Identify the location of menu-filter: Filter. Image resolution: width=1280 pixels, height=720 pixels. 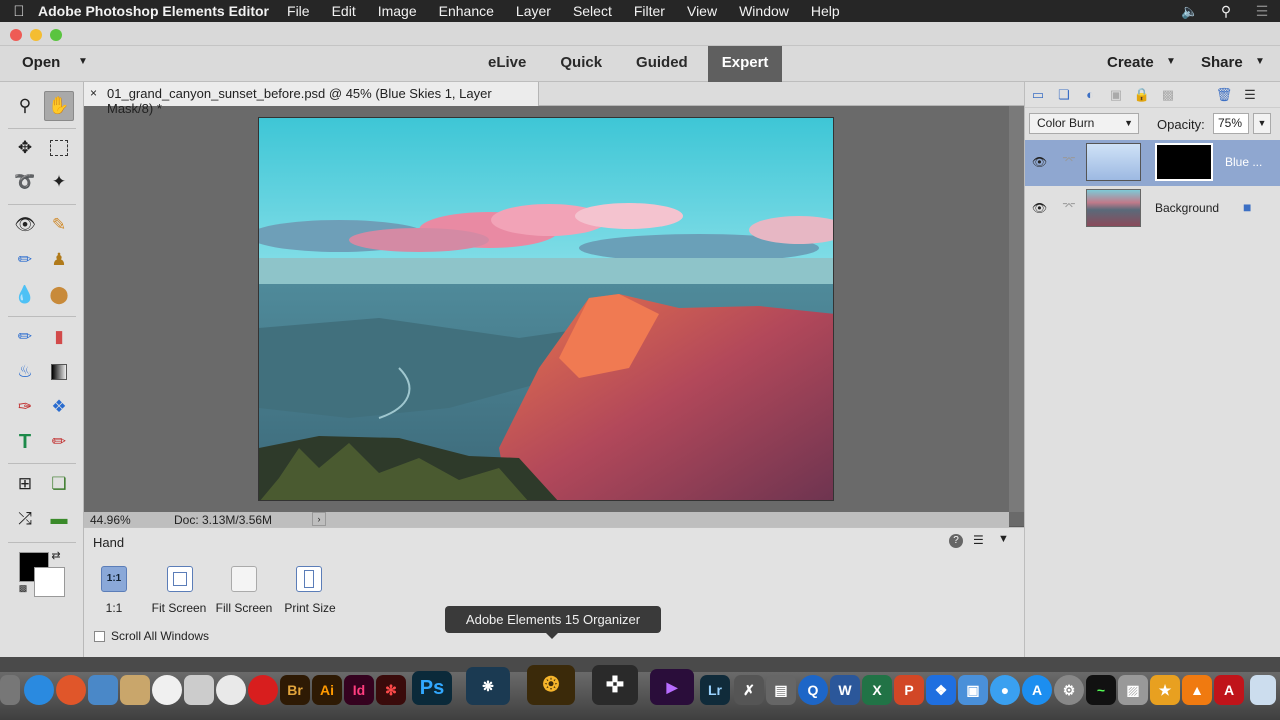
(649, 11).